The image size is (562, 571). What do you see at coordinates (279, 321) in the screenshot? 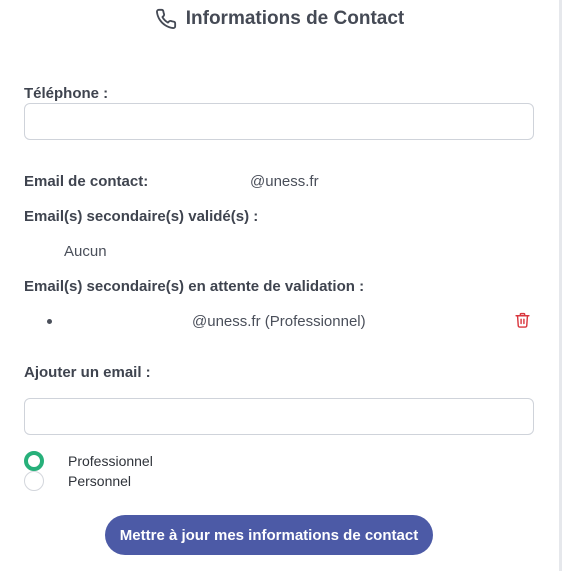
I see `pending-email-item: @uness.fr (Professionnel)` at bounding box center [279, 321].